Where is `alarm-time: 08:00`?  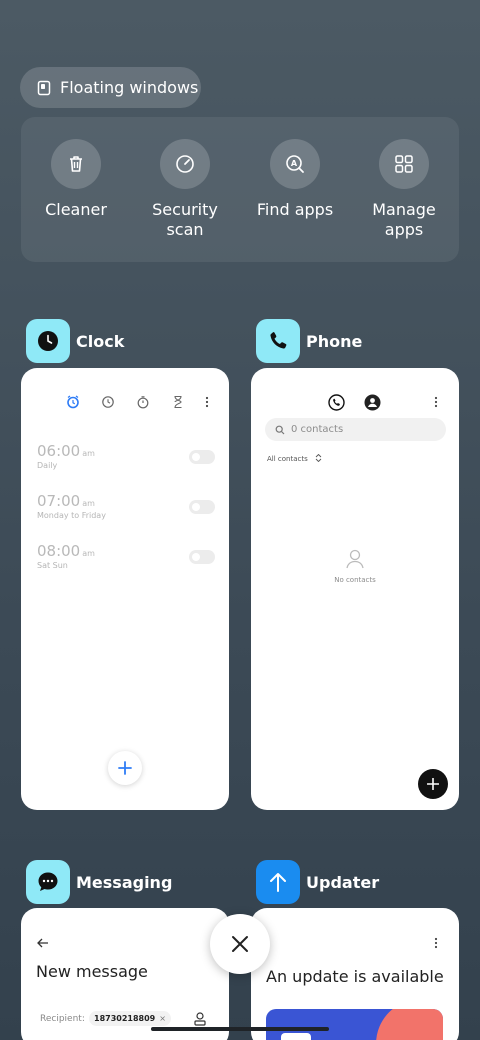
alarm-time: 08:00 is located at coordinates (59, 551).